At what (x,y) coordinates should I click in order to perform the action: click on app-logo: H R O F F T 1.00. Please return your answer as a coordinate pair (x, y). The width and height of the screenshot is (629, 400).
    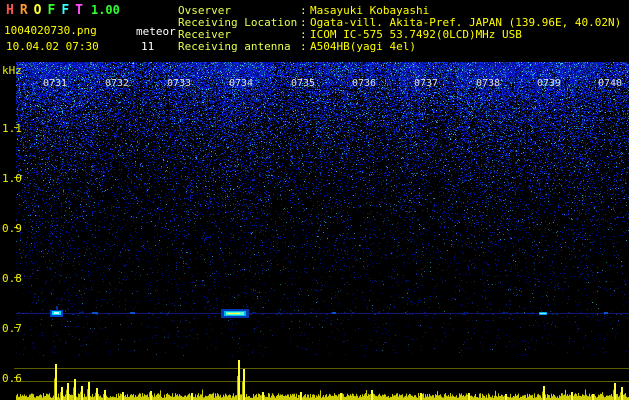
    Looking at the image, I should click on (63, 10).